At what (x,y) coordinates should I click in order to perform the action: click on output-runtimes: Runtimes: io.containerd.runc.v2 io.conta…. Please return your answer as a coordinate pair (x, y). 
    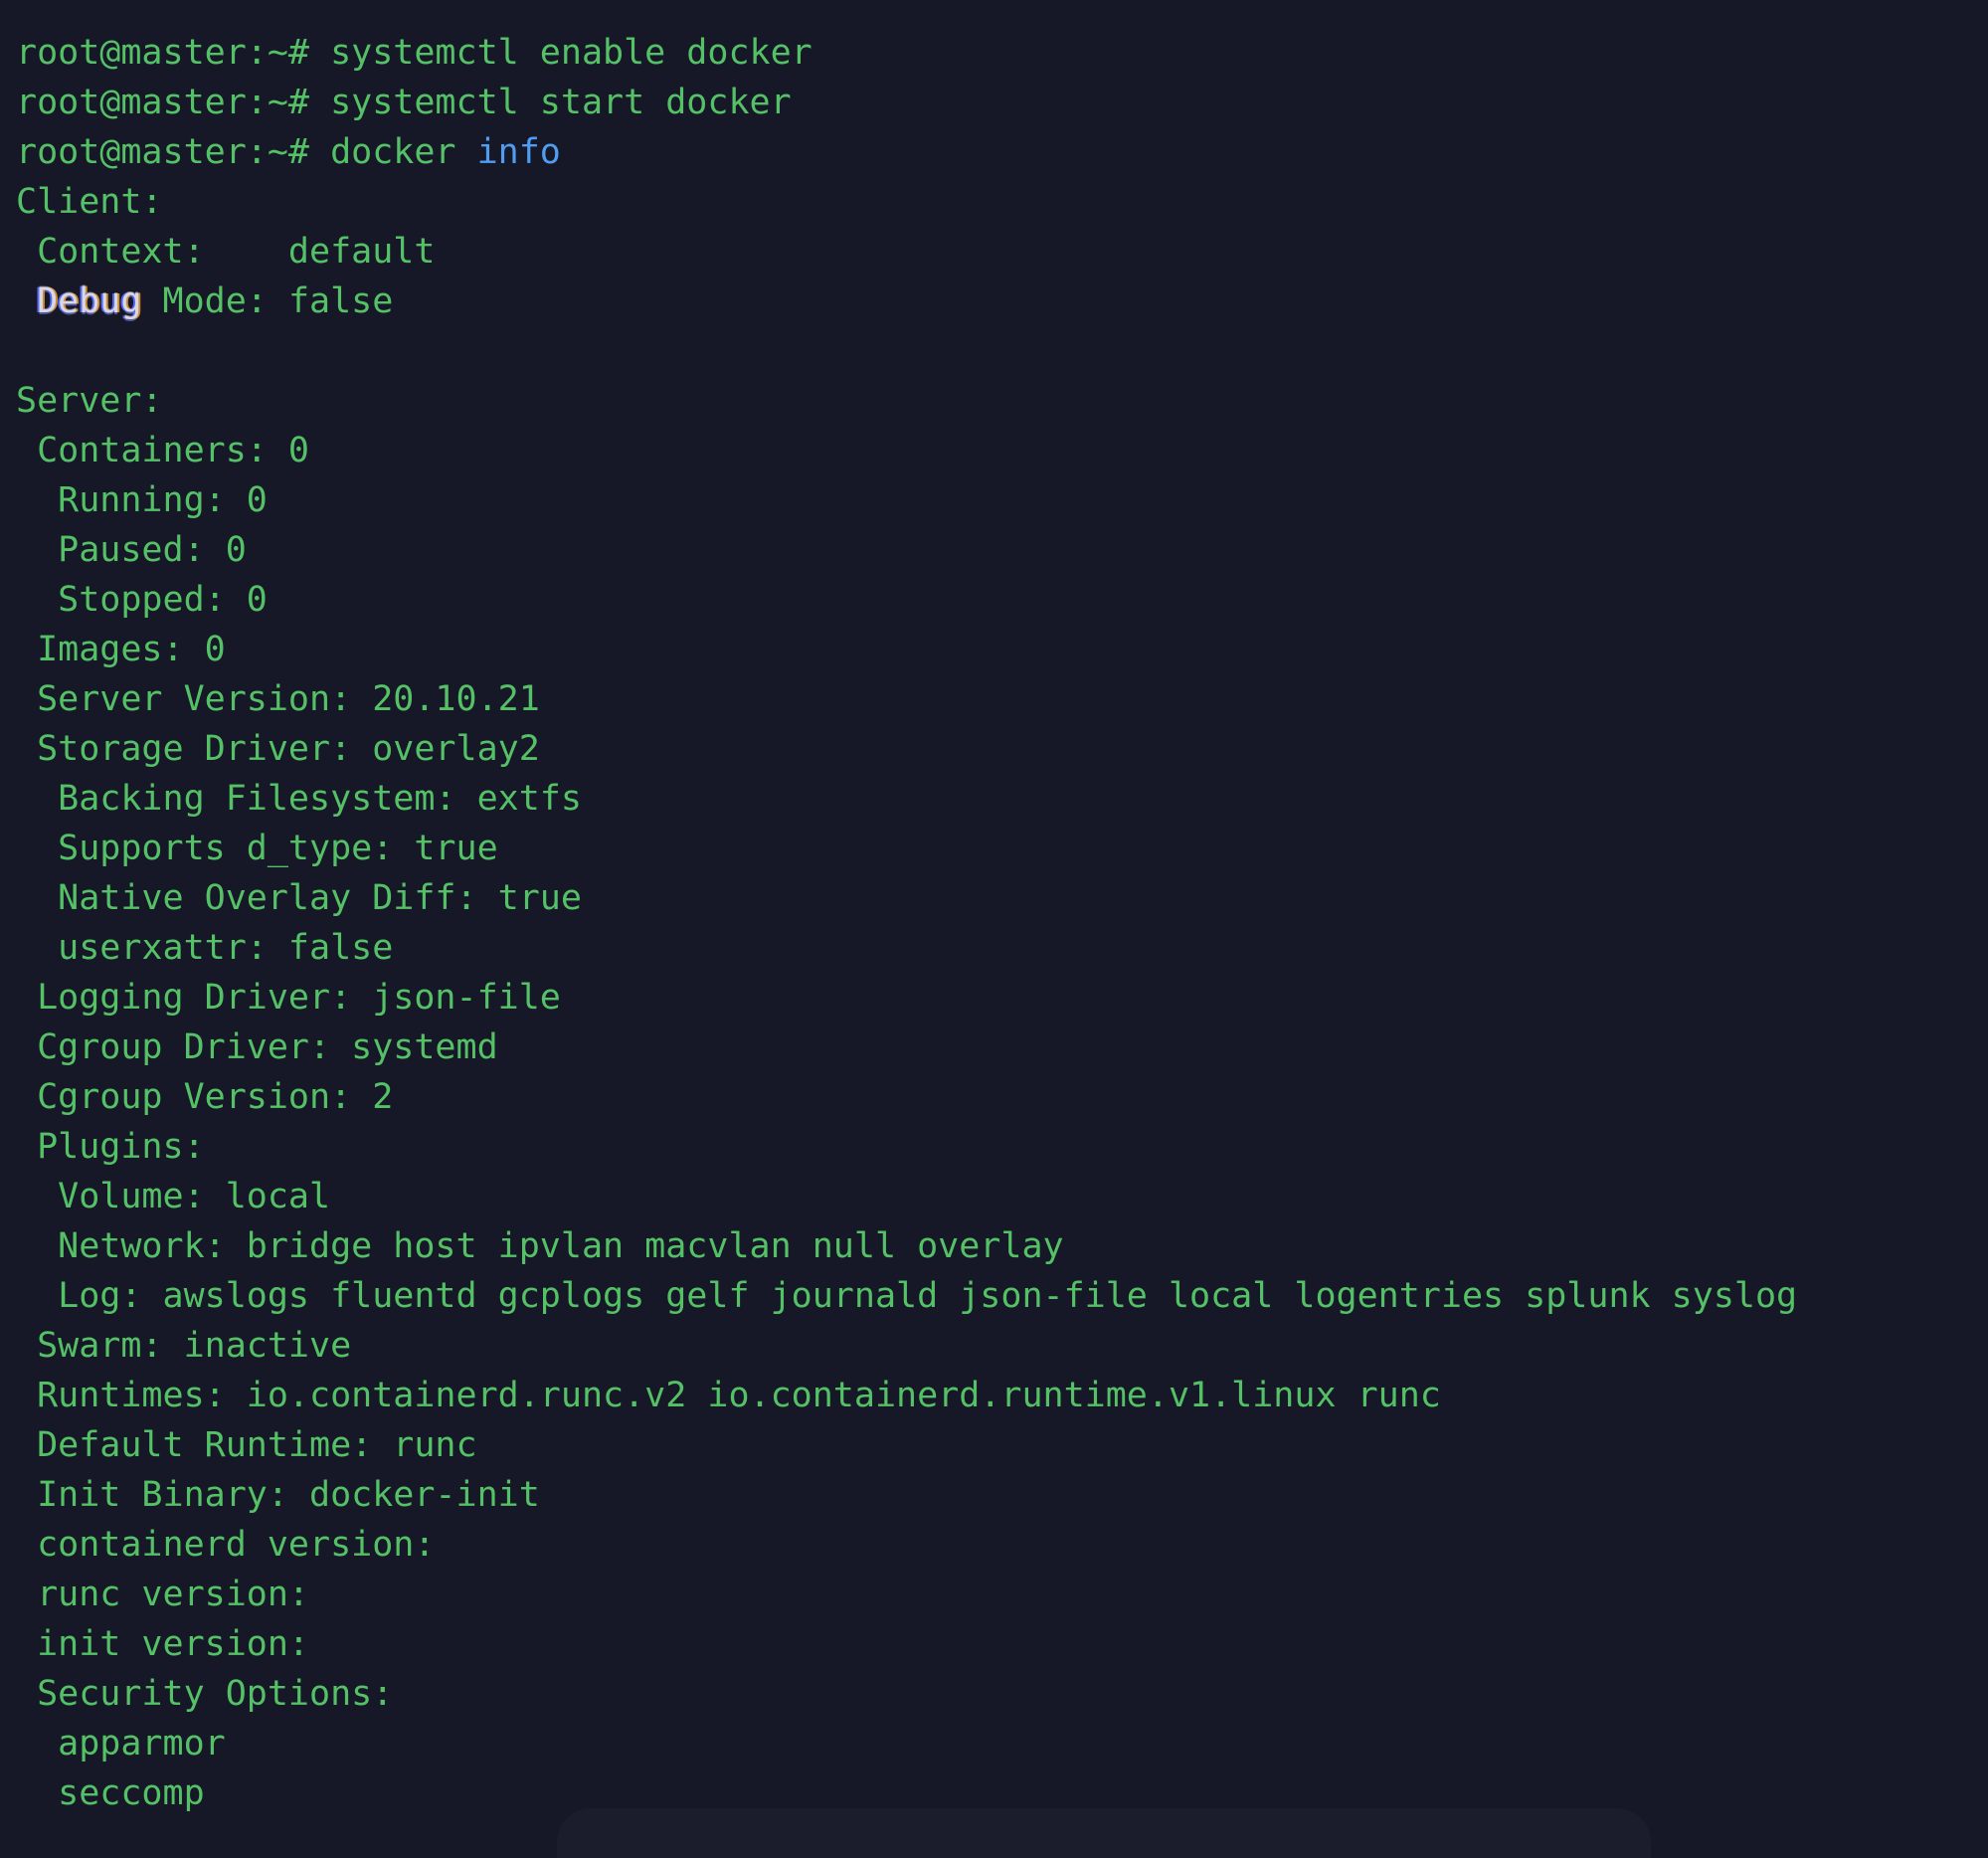
    Looking at the image, I should click on (1002, 1395).